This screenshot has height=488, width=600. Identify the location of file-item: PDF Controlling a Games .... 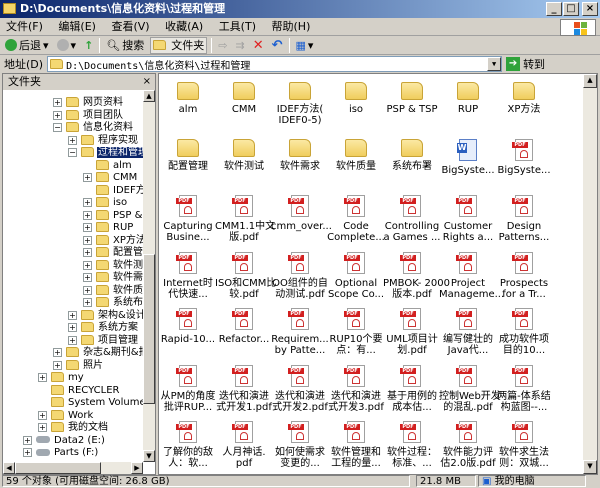
(412, 219).